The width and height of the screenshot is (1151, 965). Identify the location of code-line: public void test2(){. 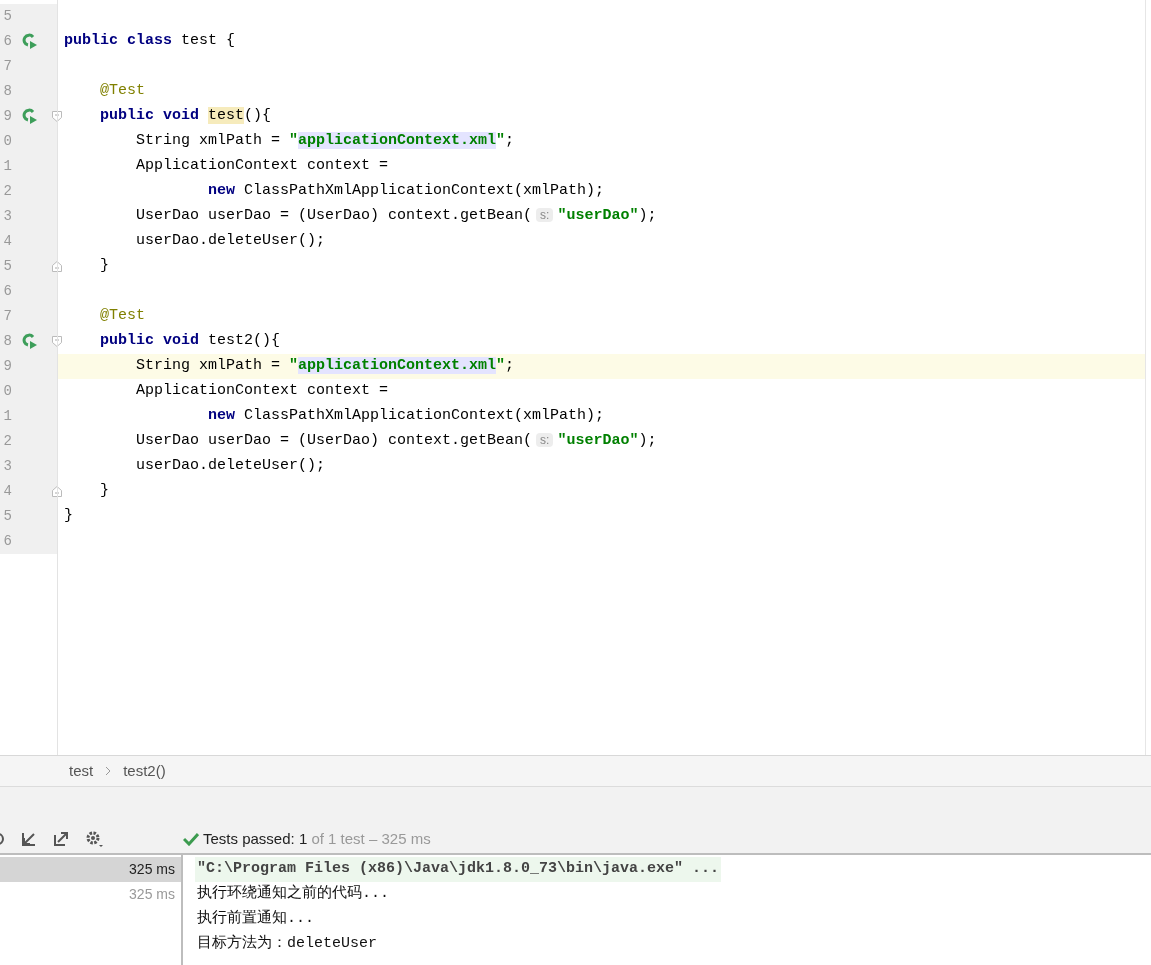
(190, 341).